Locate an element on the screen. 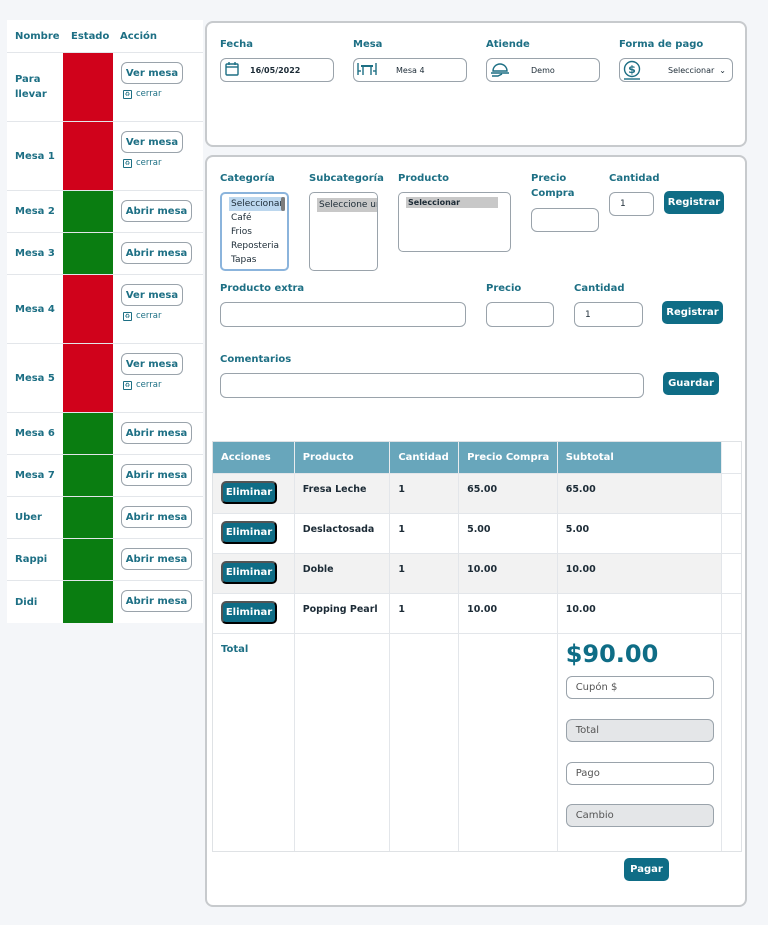 This screenshot has height=925, width=768. precio-input is located at coordinates (520, 314).